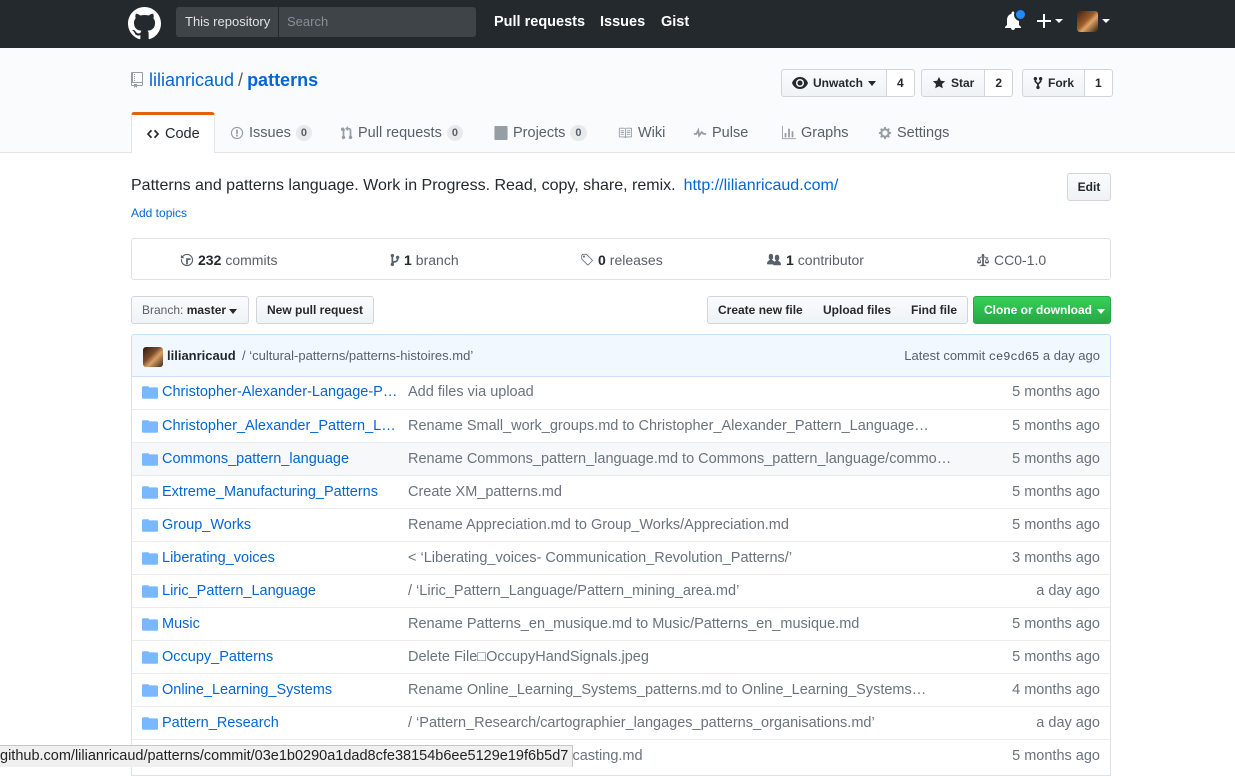  Describe the element at coordinates (280, 525) in the screenshot. I see `file-name-link: Group_Works` at that location.